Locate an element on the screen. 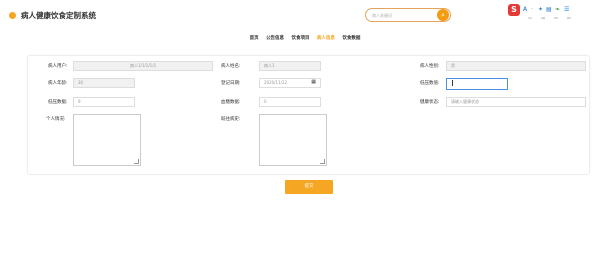  patient-gender-label: 病人性别: is located at coordinates (430, 66).